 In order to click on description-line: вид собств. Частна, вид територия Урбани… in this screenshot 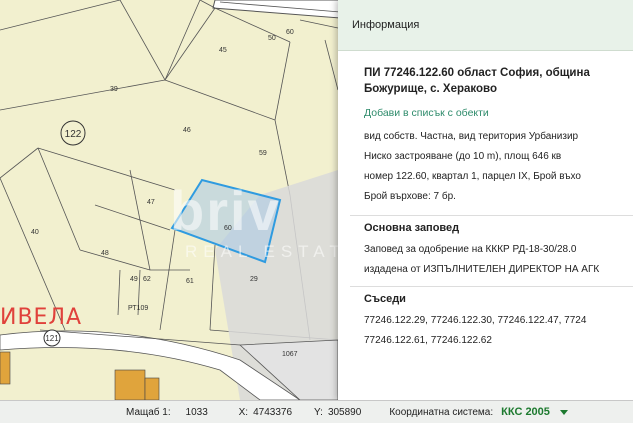, I will do `click(471, 136)`.